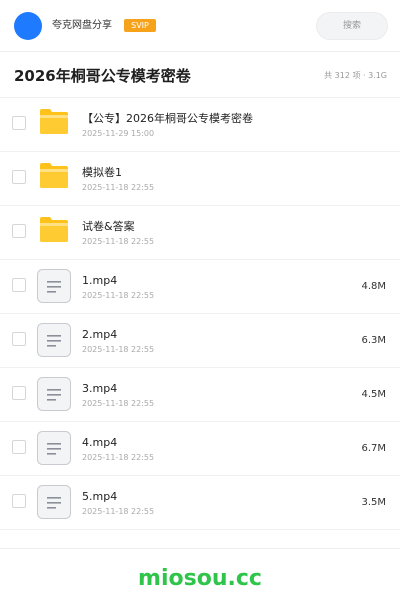  What do you see at coordinates (100, 496) in the screenshot?
I see `file-name: 5.mp4` at bounding box center [100, 496].